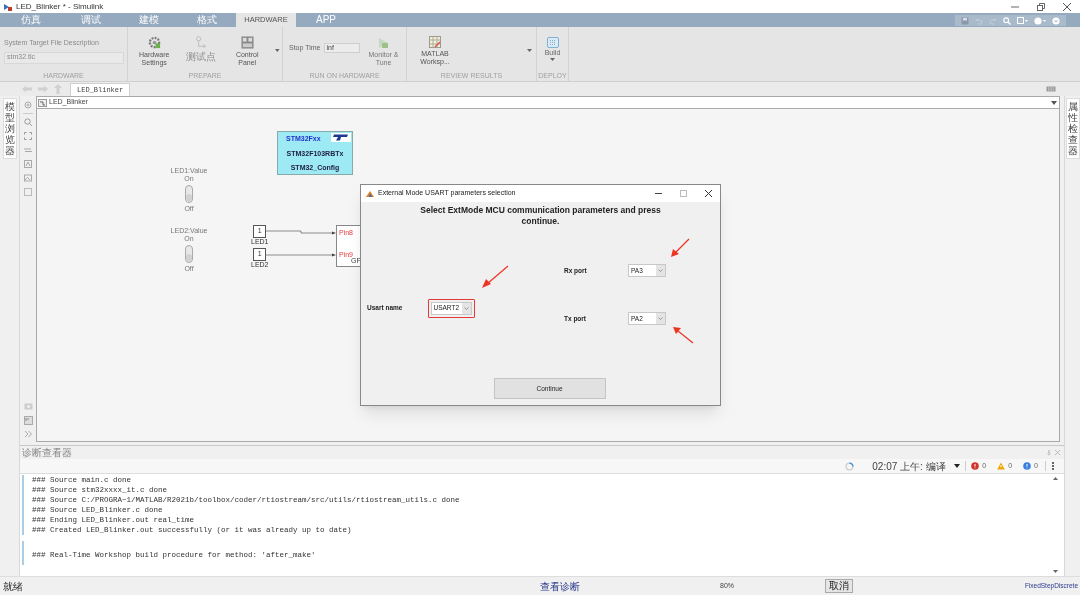  Describe the element at coordinates (28, 164) in the screenshot. I see `annotation-icon` at that location.